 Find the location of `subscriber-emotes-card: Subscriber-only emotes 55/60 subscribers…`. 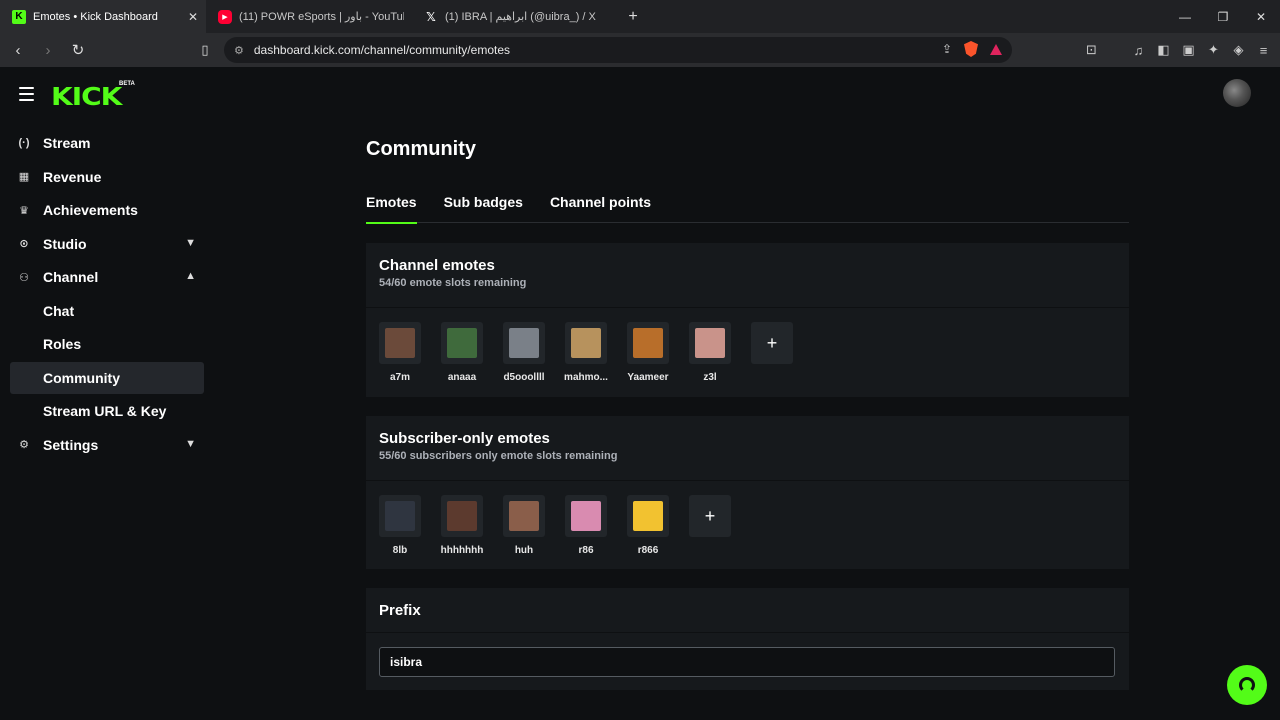

subscriber-emotes-card: Subscriber-only emotes 55/60 subscribers… is located at coordinates (747, 492).